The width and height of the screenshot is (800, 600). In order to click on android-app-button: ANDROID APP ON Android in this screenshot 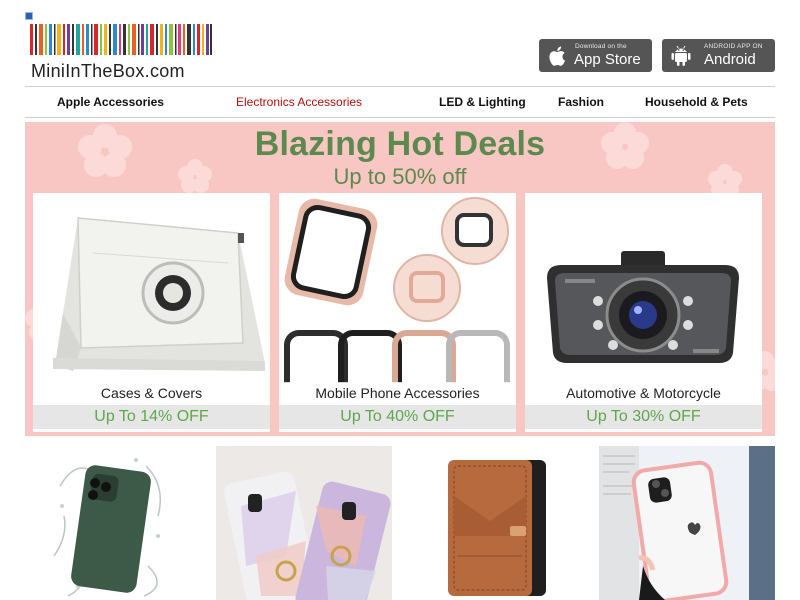, I will do `click(718, 55)`.